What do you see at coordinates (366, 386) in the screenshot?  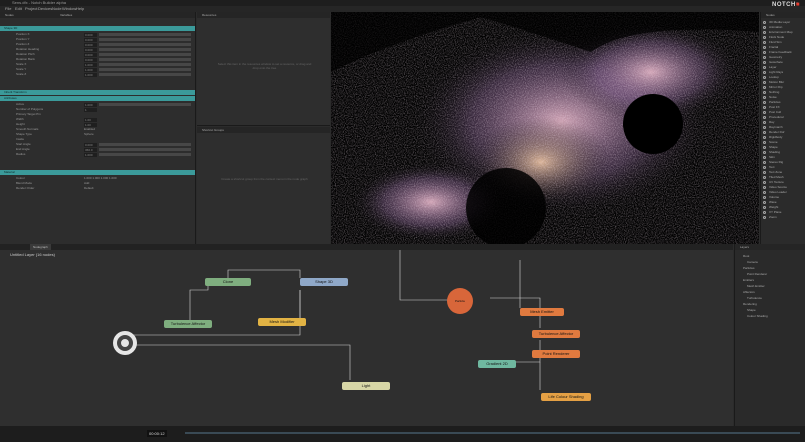 I see `node-light: Light` at bounding box center [366, 386].